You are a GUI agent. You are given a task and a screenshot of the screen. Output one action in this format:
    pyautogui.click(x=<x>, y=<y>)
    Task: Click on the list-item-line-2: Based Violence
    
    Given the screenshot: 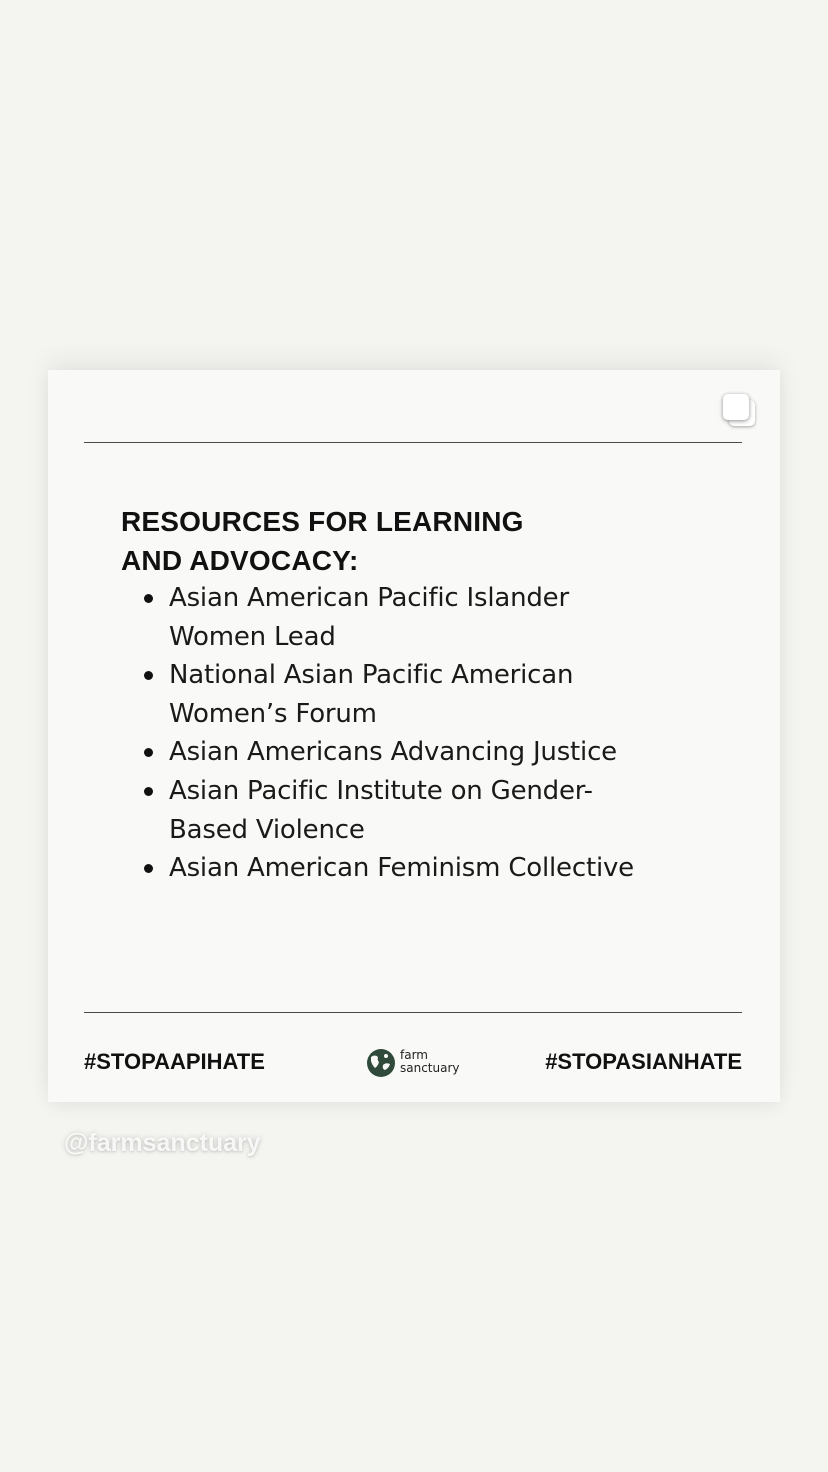 What is the action you would take?
    pyautogui.click(x=267, y=829)
    